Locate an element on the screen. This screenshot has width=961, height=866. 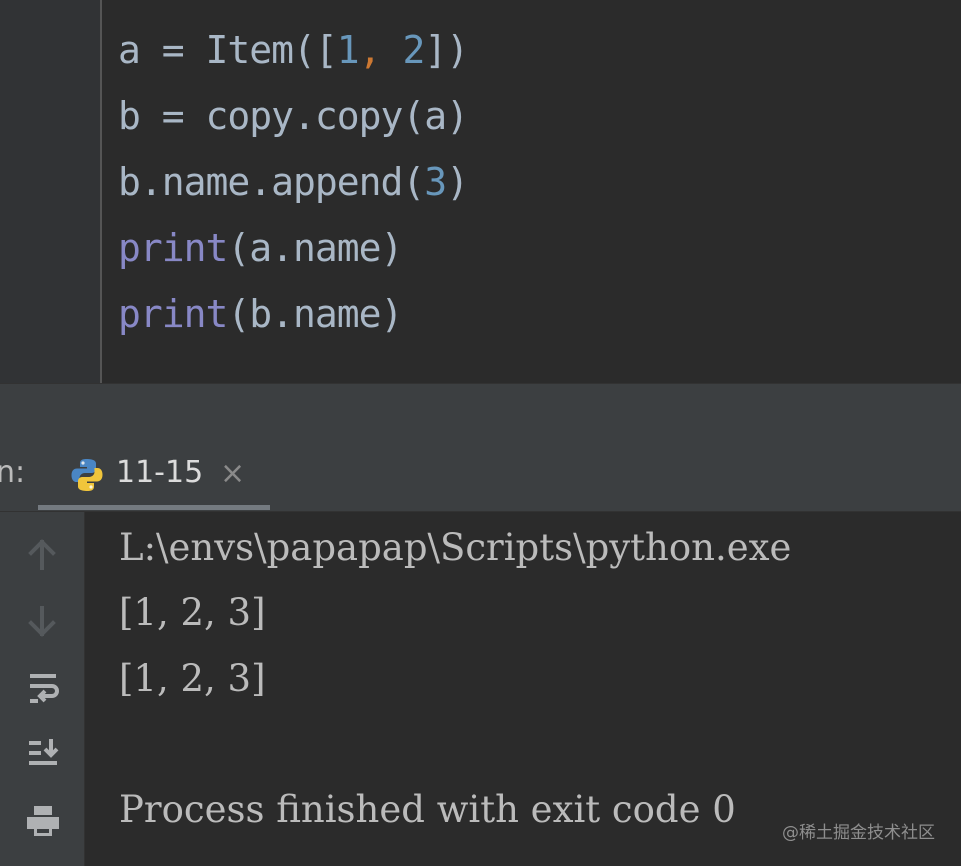
code-token: ) is located at coordinates (457, 182).